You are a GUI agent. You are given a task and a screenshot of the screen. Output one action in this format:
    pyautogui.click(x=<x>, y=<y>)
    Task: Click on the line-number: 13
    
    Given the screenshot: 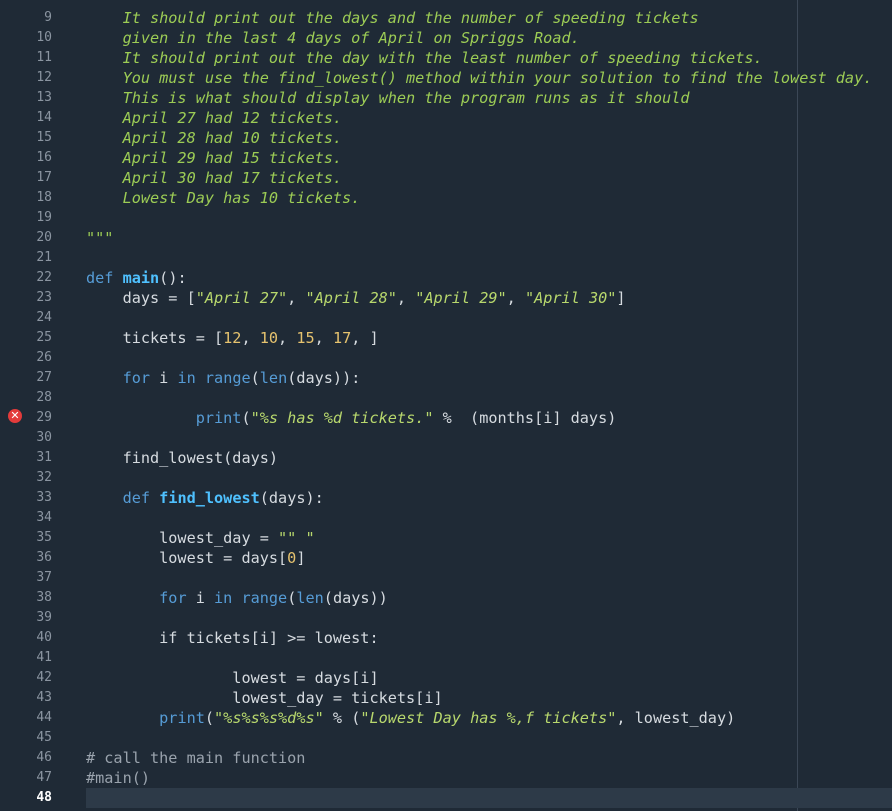 What is the action you would take?
    pyautogui.click(x=44, y=97)
    